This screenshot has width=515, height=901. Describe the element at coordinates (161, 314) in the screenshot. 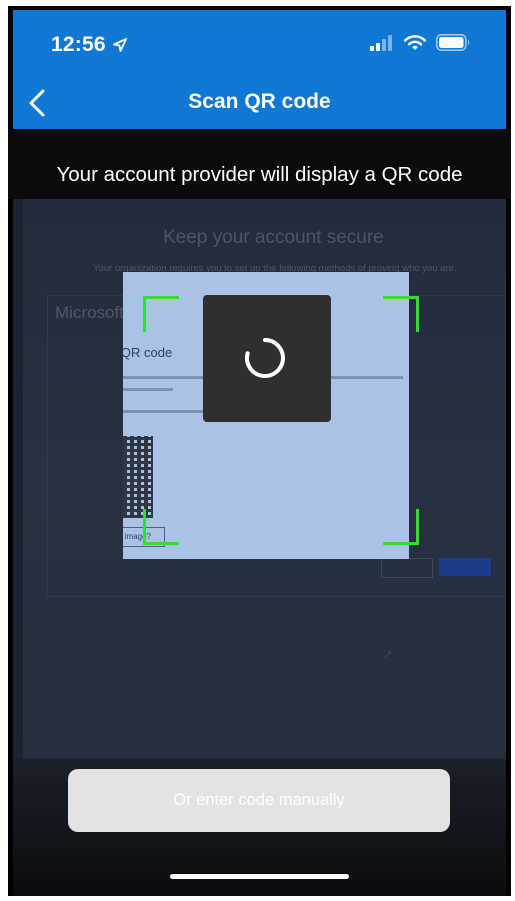

I see `scan-frame-corner-top-left` at that location.